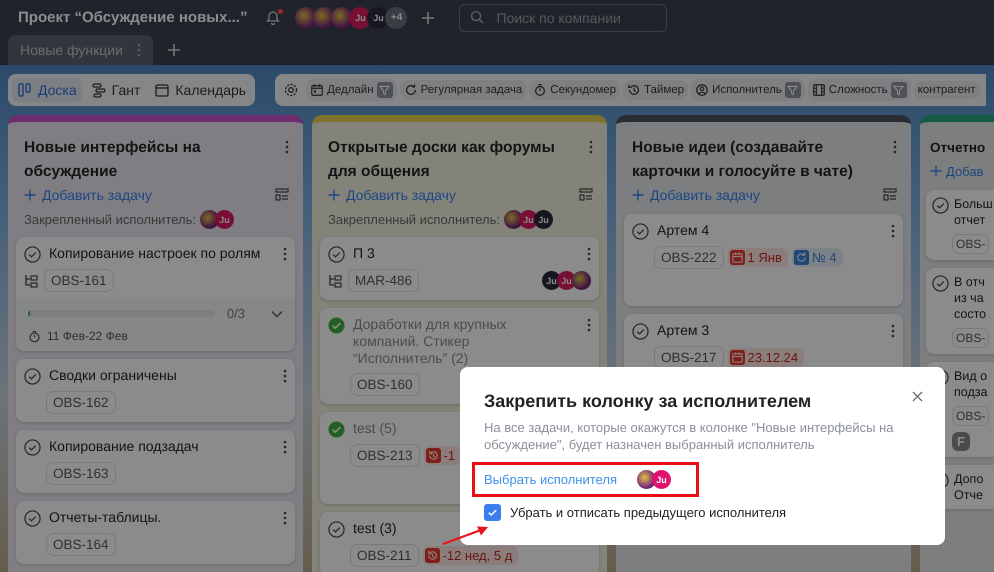 Image resolution: width=994 pixels, height=572 pixels. Describe the element at coordinates (463, 90) in the screenshot. I see `filter-chip: Регулярная задача` at that location.